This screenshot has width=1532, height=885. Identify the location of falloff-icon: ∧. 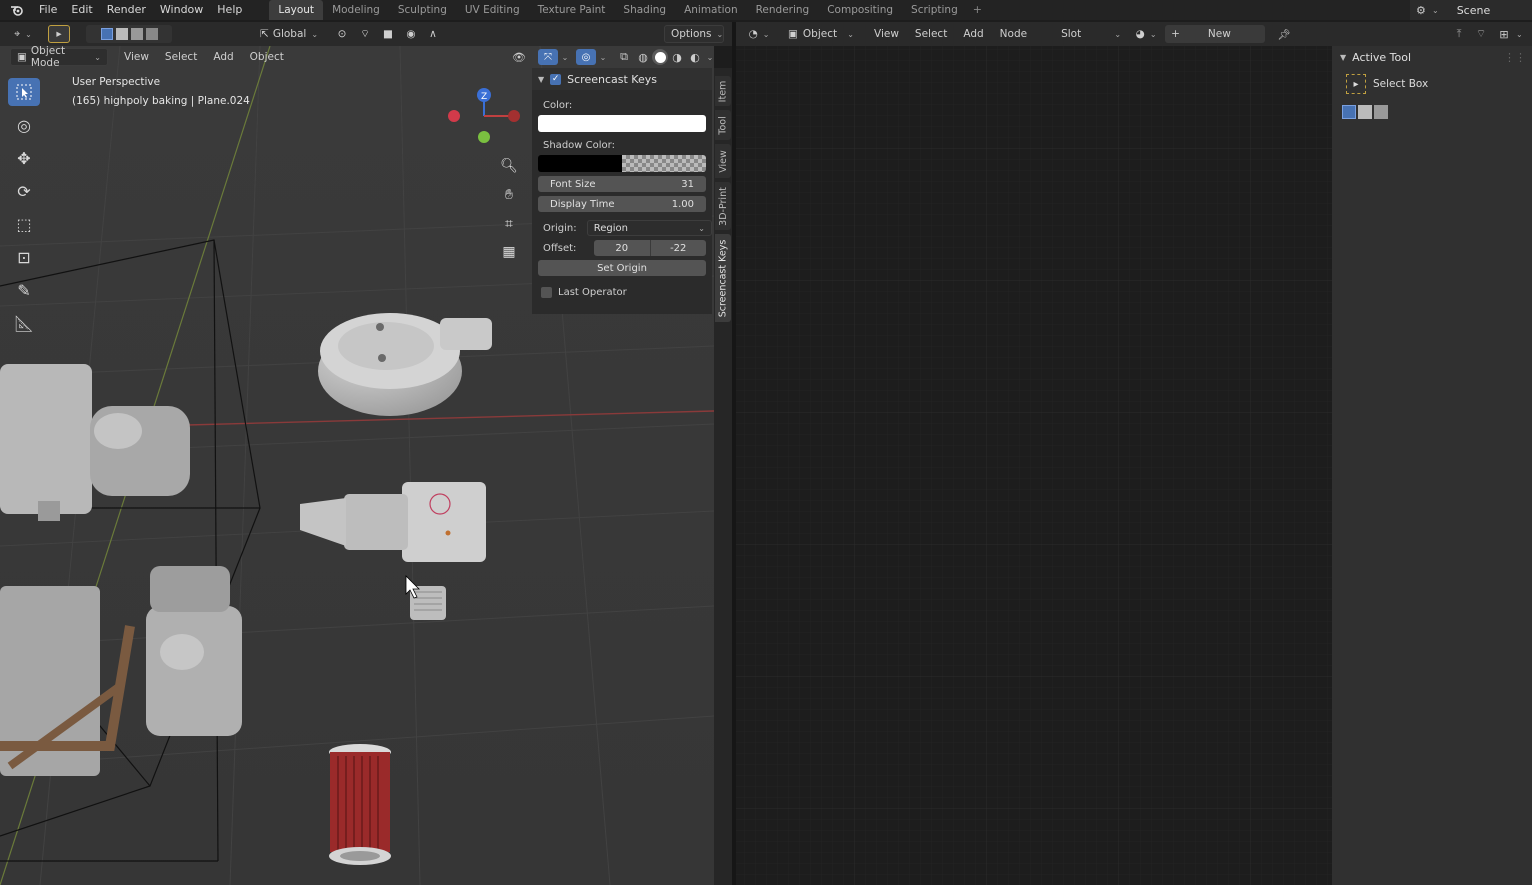
(433, 34).